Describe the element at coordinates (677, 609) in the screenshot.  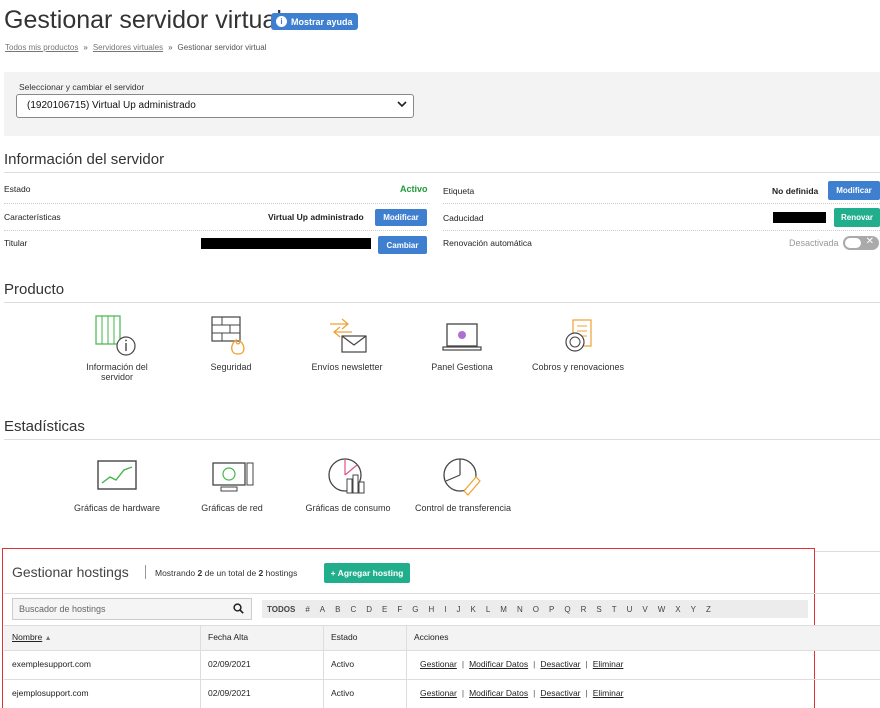
I see `filter-letter: X` at that location.